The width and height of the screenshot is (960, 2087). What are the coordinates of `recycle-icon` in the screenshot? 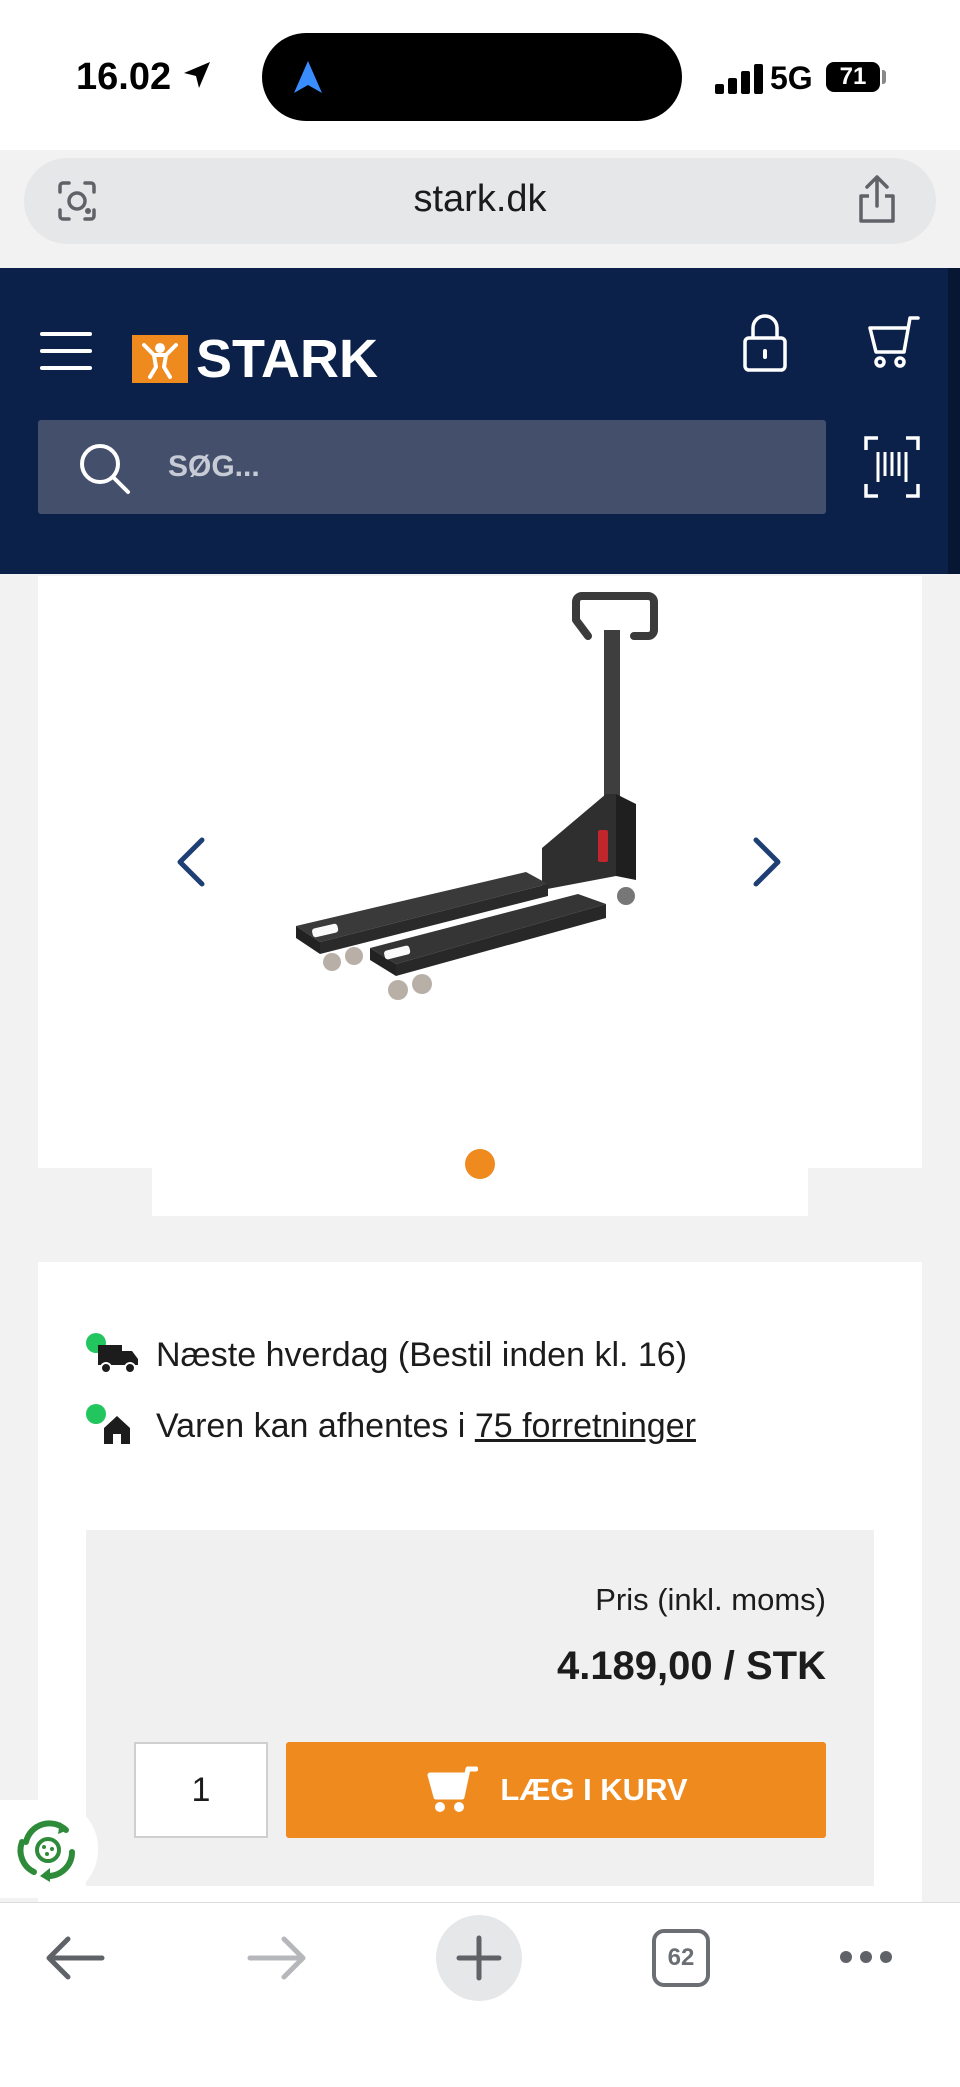 It's located at (46, 1851).